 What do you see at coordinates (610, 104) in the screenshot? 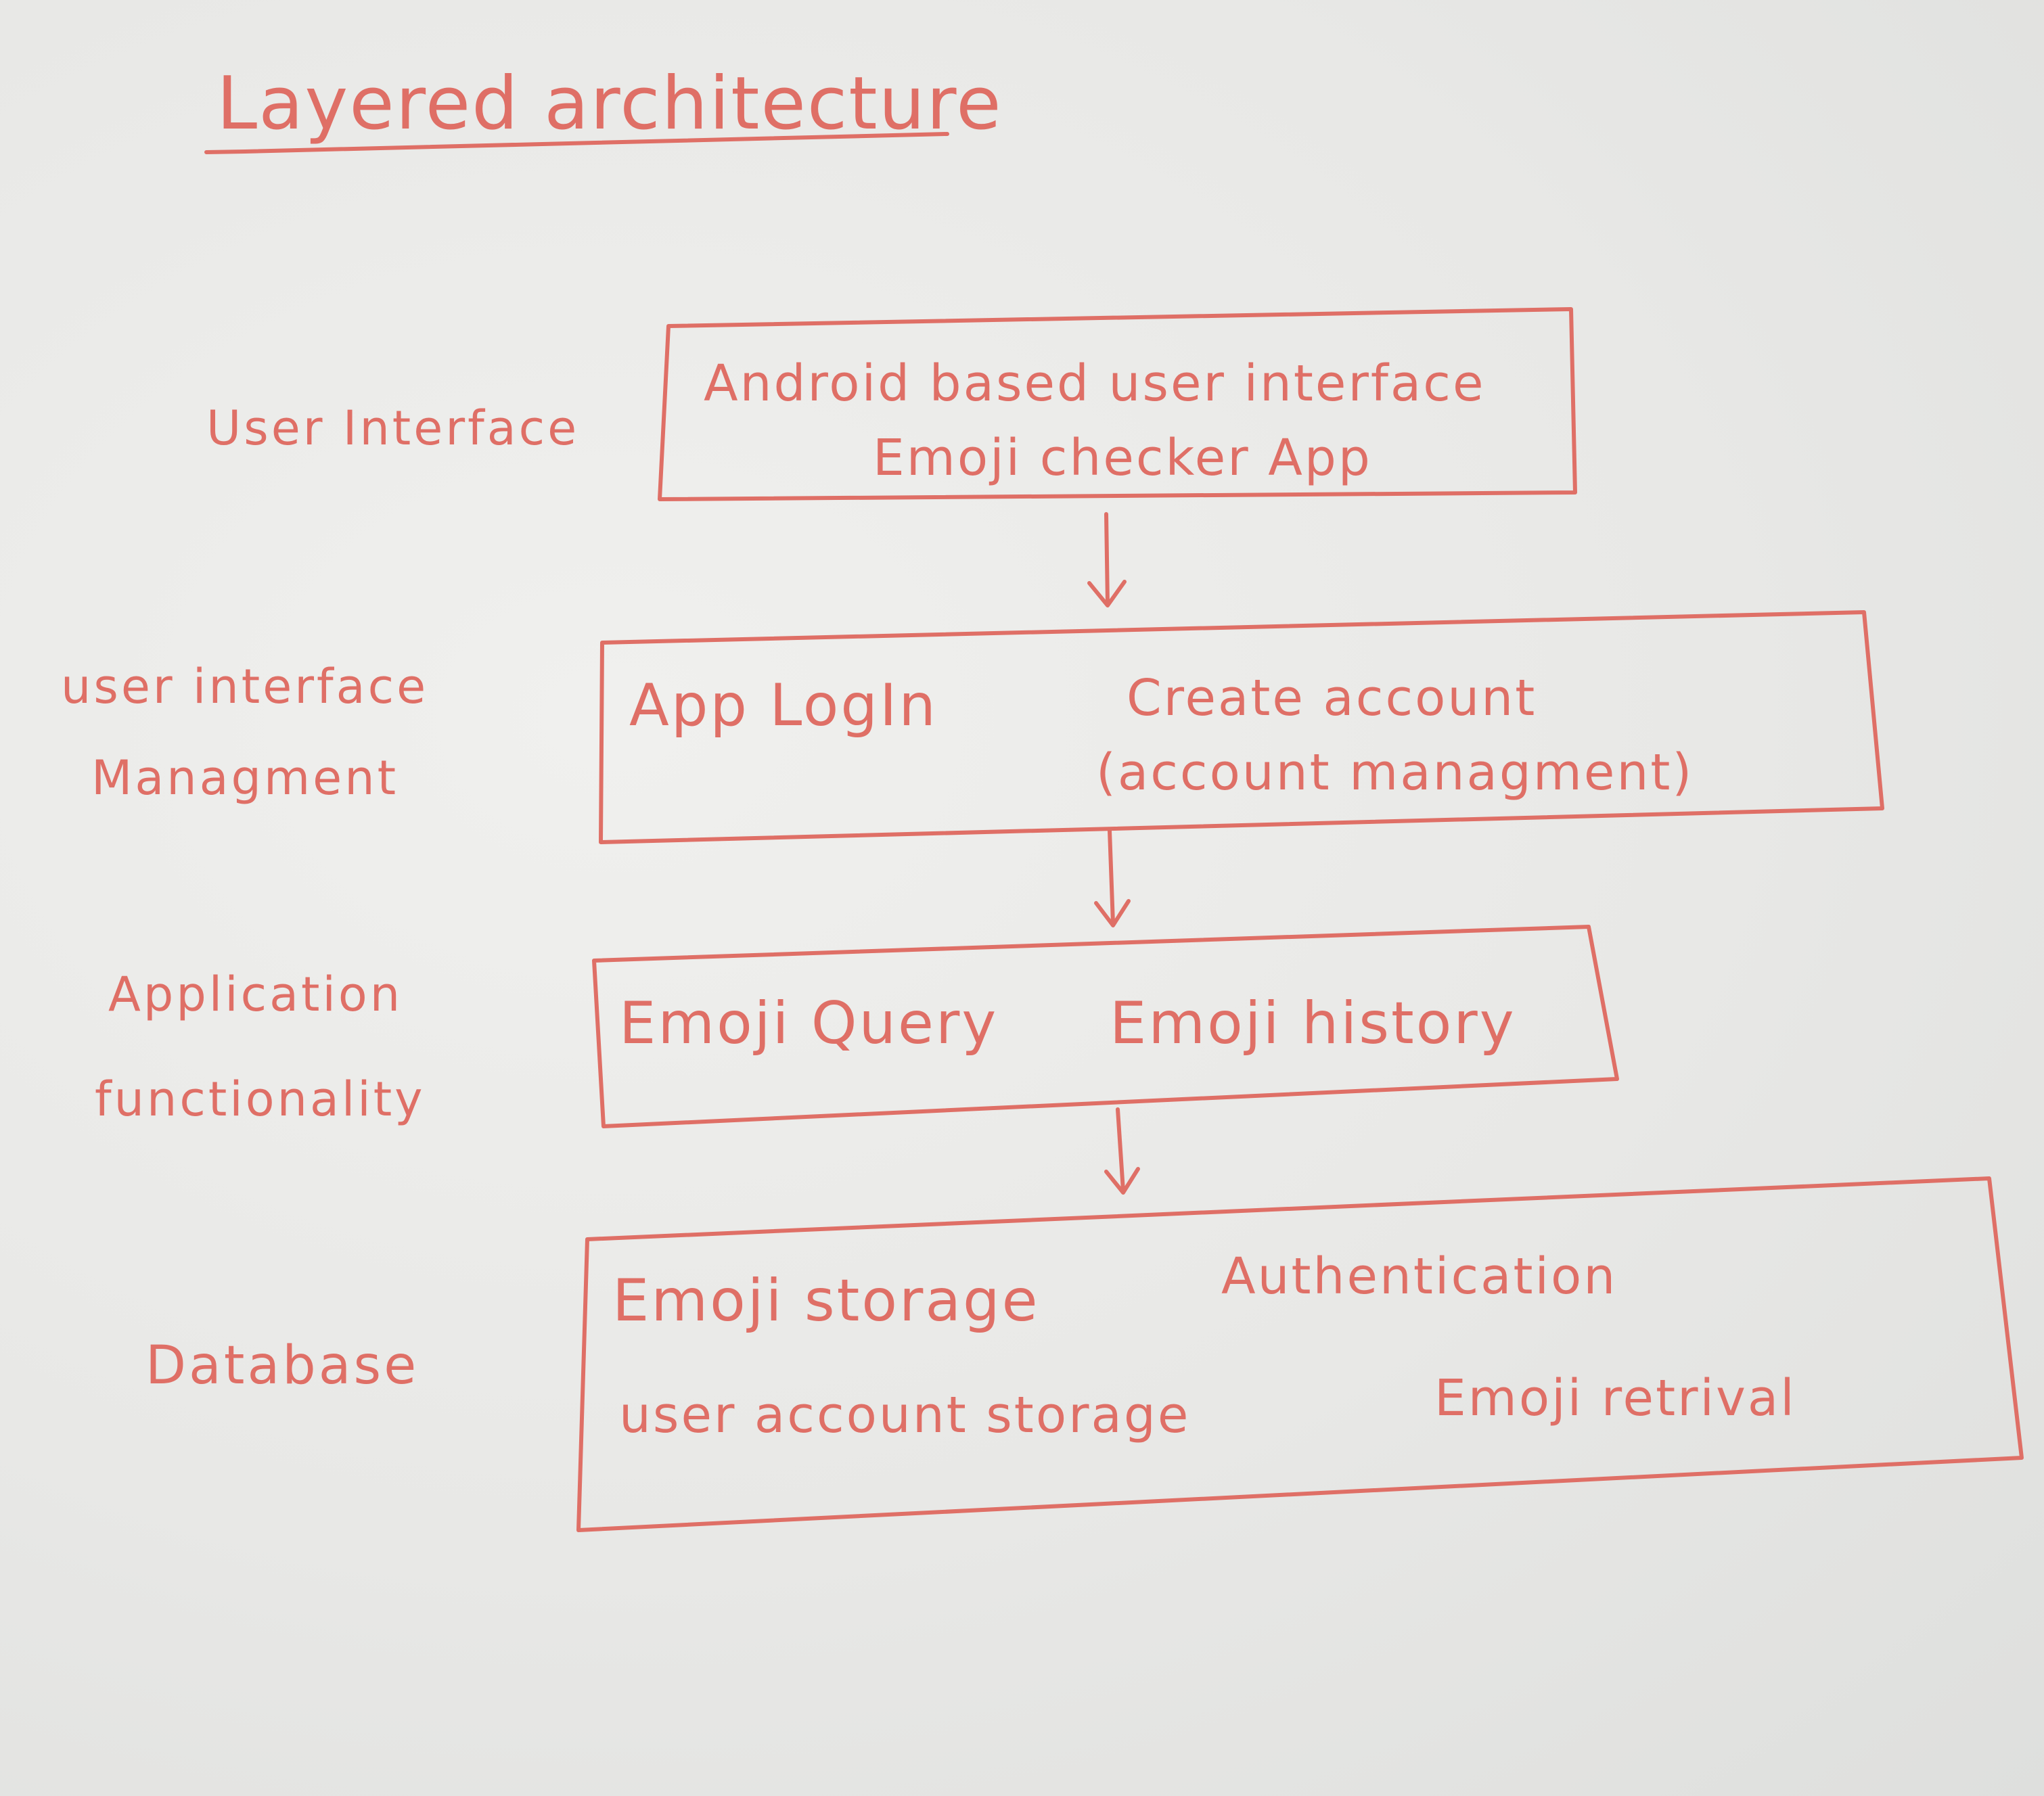
I see `diagram-title: Layered architecture` at bounding box center [610, 104].